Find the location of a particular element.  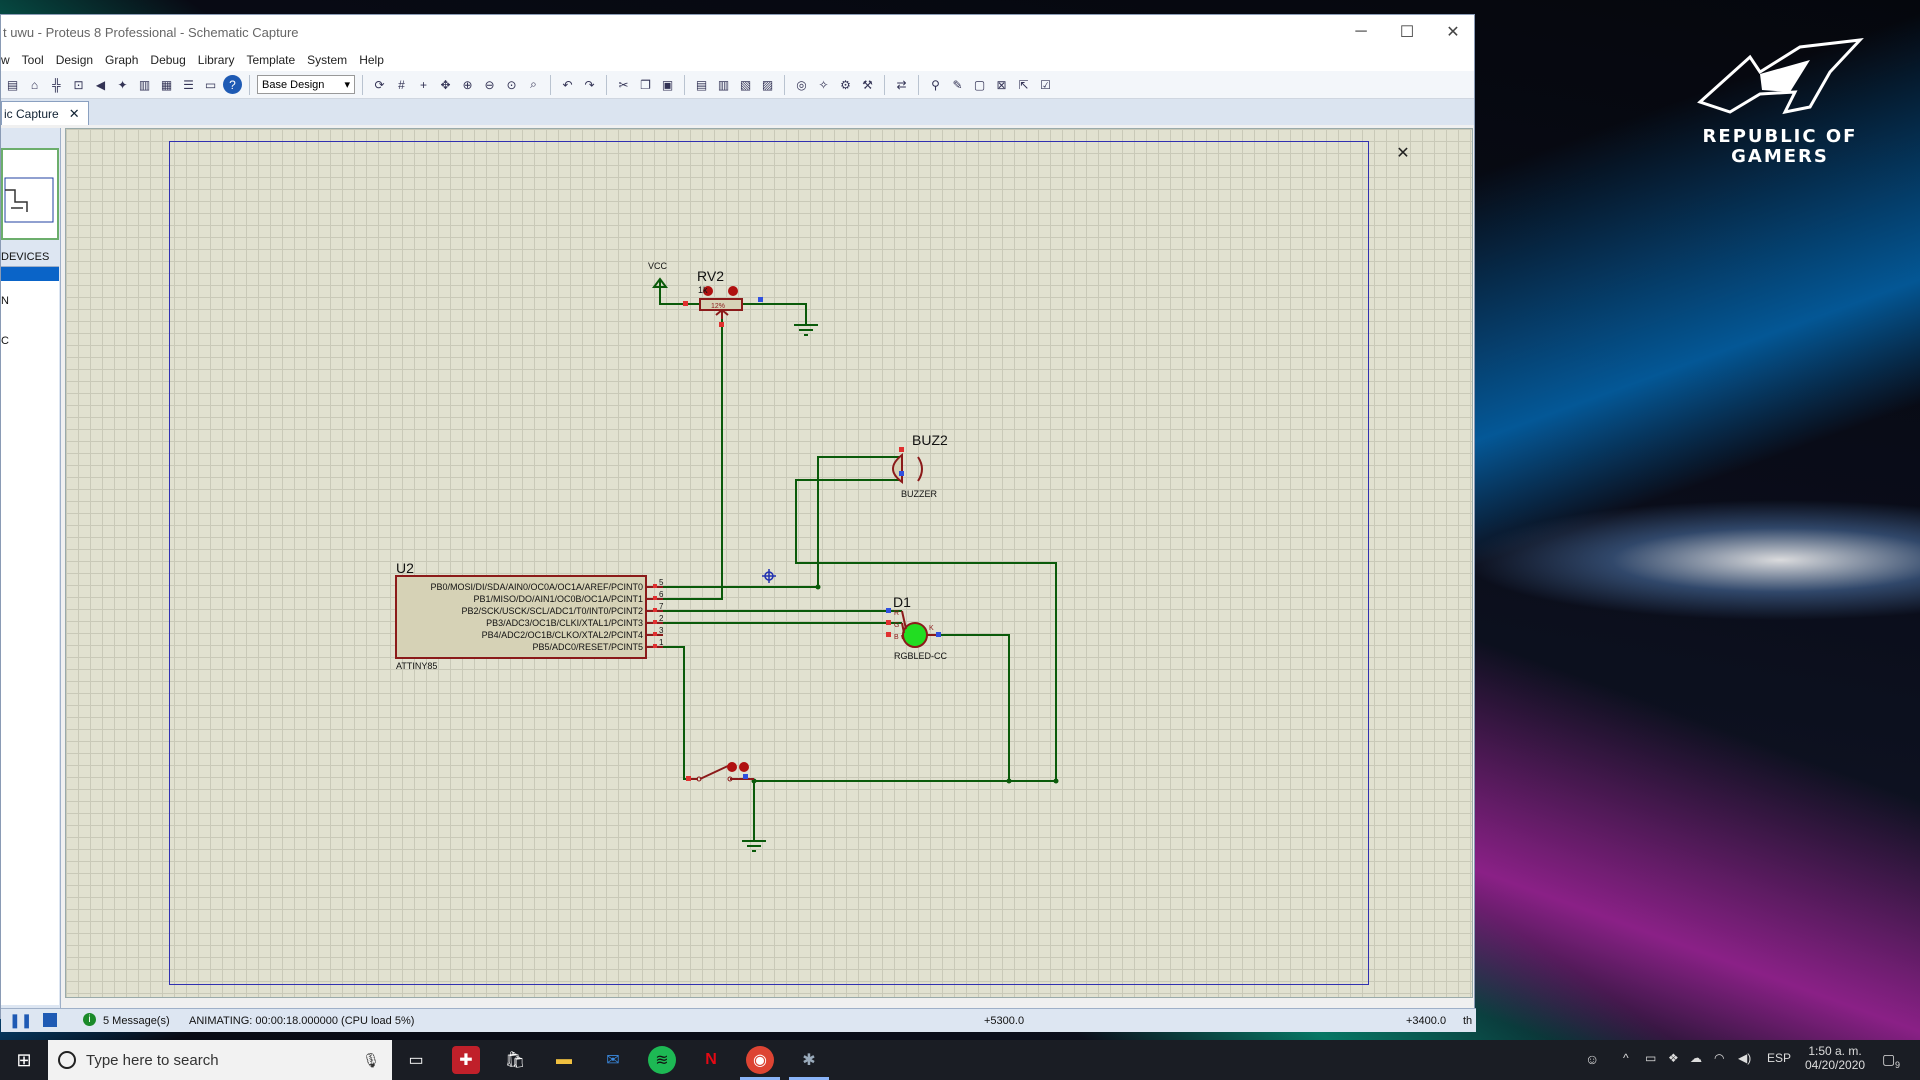

canvas-close-icon: ✕ is located at coordinates (1402, 153).